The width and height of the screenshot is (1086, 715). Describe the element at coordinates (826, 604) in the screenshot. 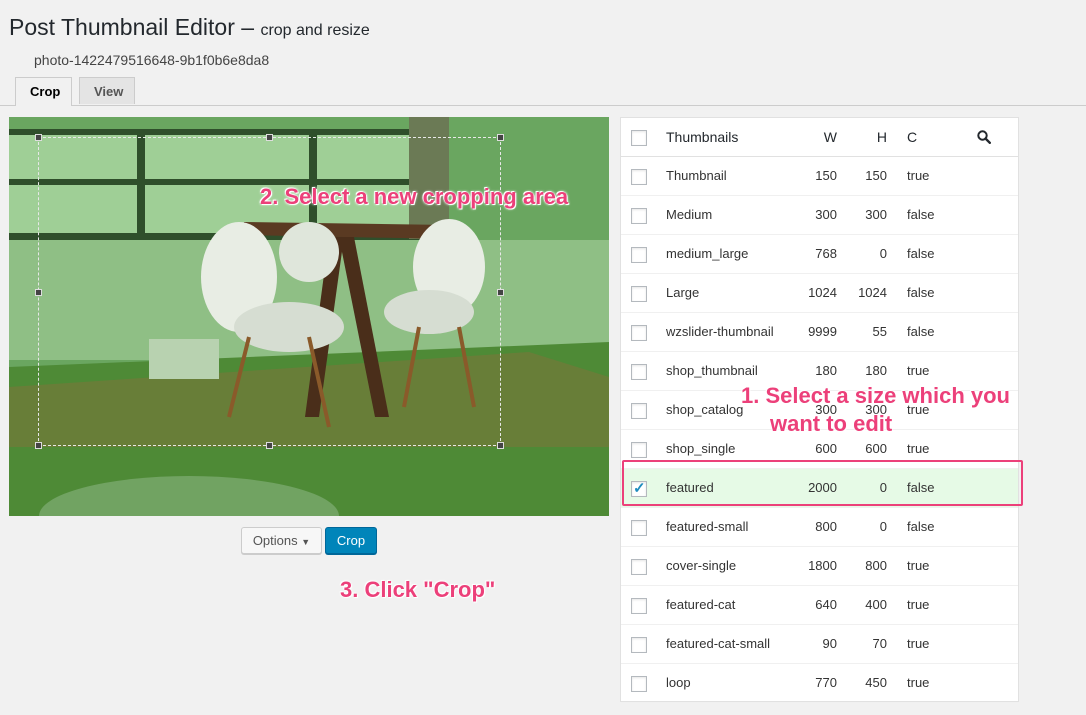

I see `row-width: 640` at that location.